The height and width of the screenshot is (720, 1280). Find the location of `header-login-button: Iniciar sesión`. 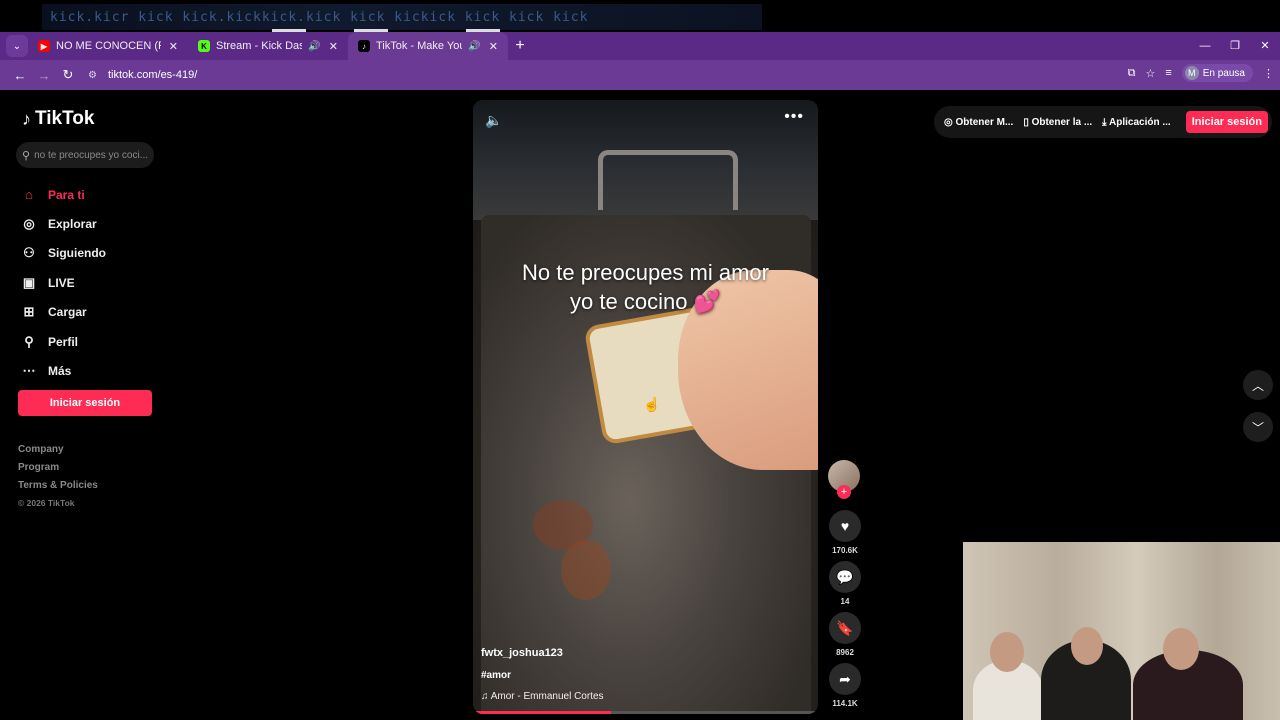

header-login-button: Iniciar sesión is located at coordinates (1226, 122).